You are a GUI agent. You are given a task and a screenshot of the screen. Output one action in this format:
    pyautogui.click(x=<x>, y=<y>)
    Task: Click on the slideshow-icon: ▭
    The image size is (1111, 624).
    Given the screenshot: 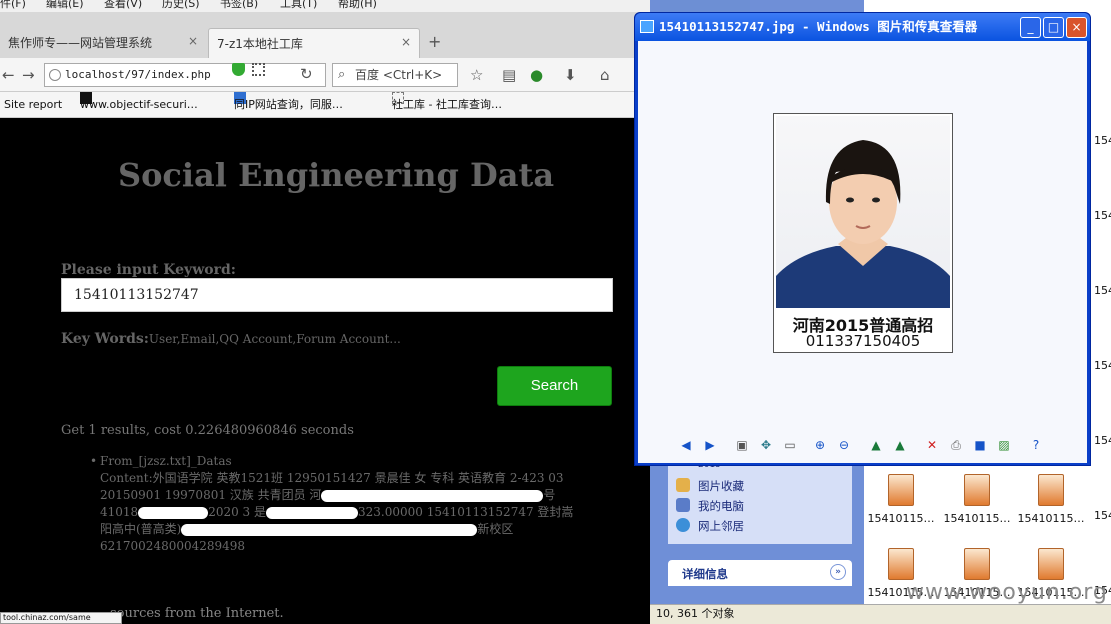 What is the action you would take?
    pyautogui.click(x=790, y=445)
    